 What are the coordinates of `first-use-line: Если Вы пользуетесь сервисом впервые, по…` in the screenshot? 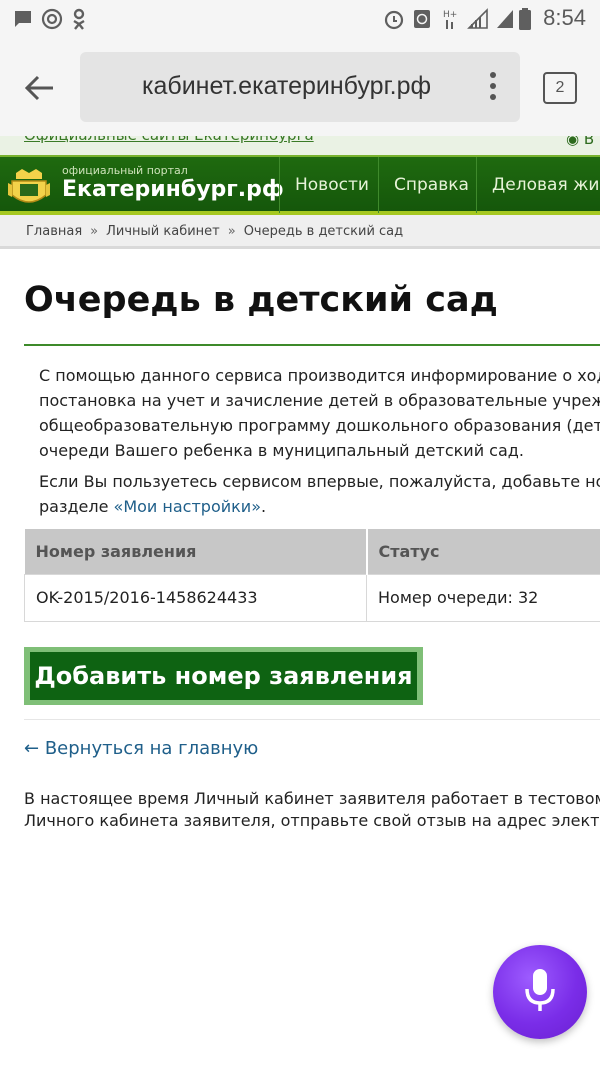 It's located at (319, 481).